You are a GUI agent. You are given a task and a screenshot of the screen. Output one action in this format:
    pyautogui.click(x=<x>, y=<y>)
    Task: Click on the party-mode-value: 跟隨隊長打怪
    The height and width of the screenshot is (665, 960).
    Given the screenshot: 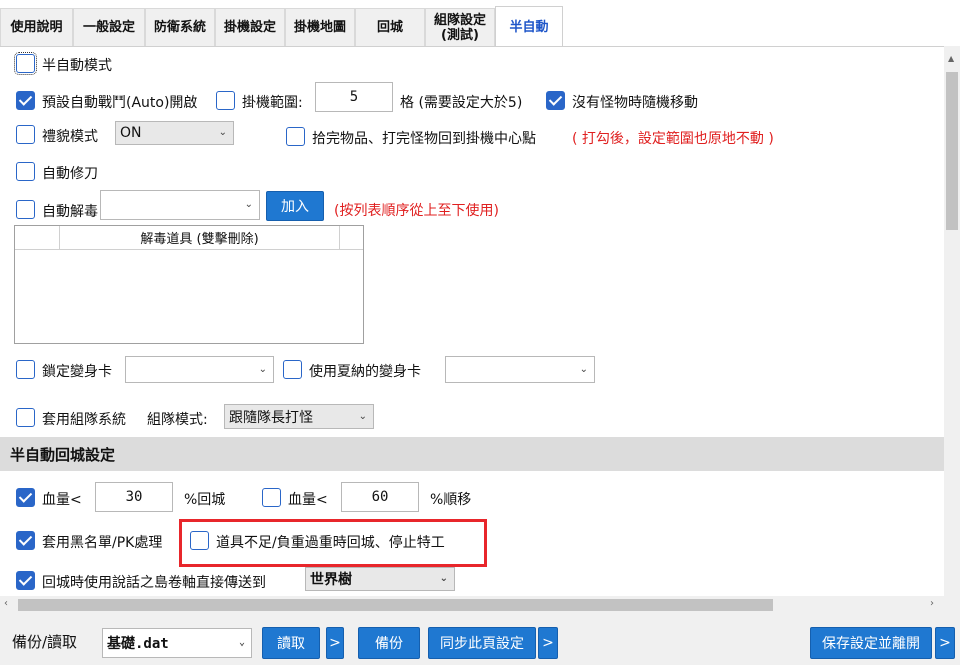 What is the action you would take?
    pyautogui.click(x=271, y=417)
    